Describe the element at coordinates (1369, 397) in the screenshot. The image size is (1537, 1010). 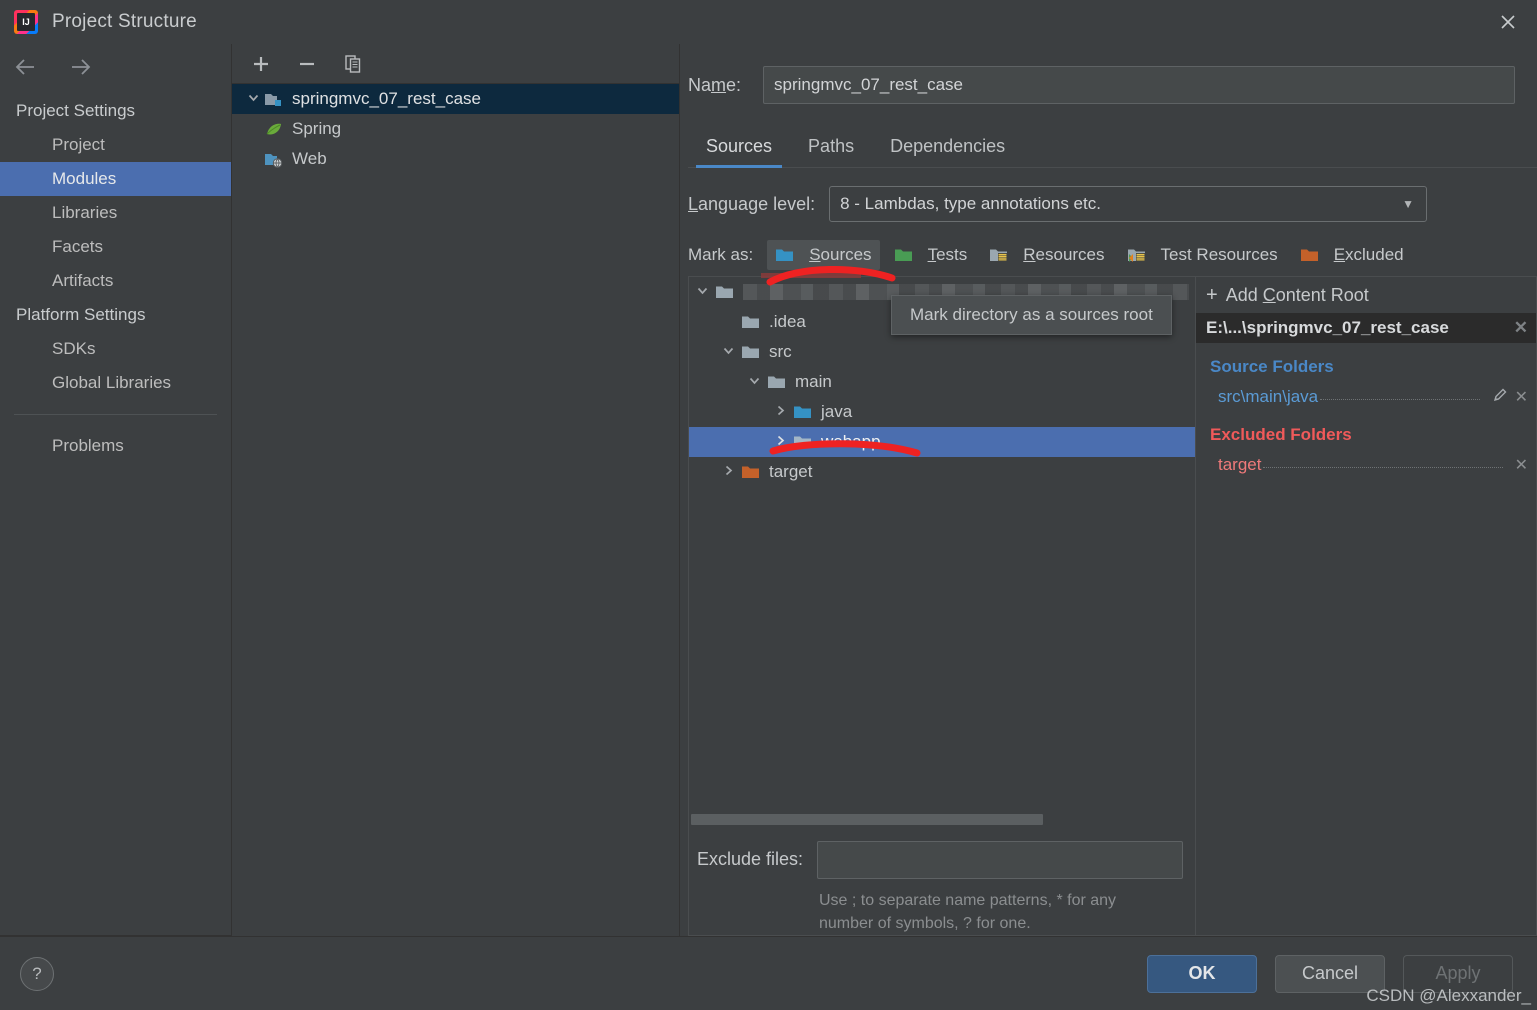
I see `source-folder-row: src\main\java ✕` at that location.